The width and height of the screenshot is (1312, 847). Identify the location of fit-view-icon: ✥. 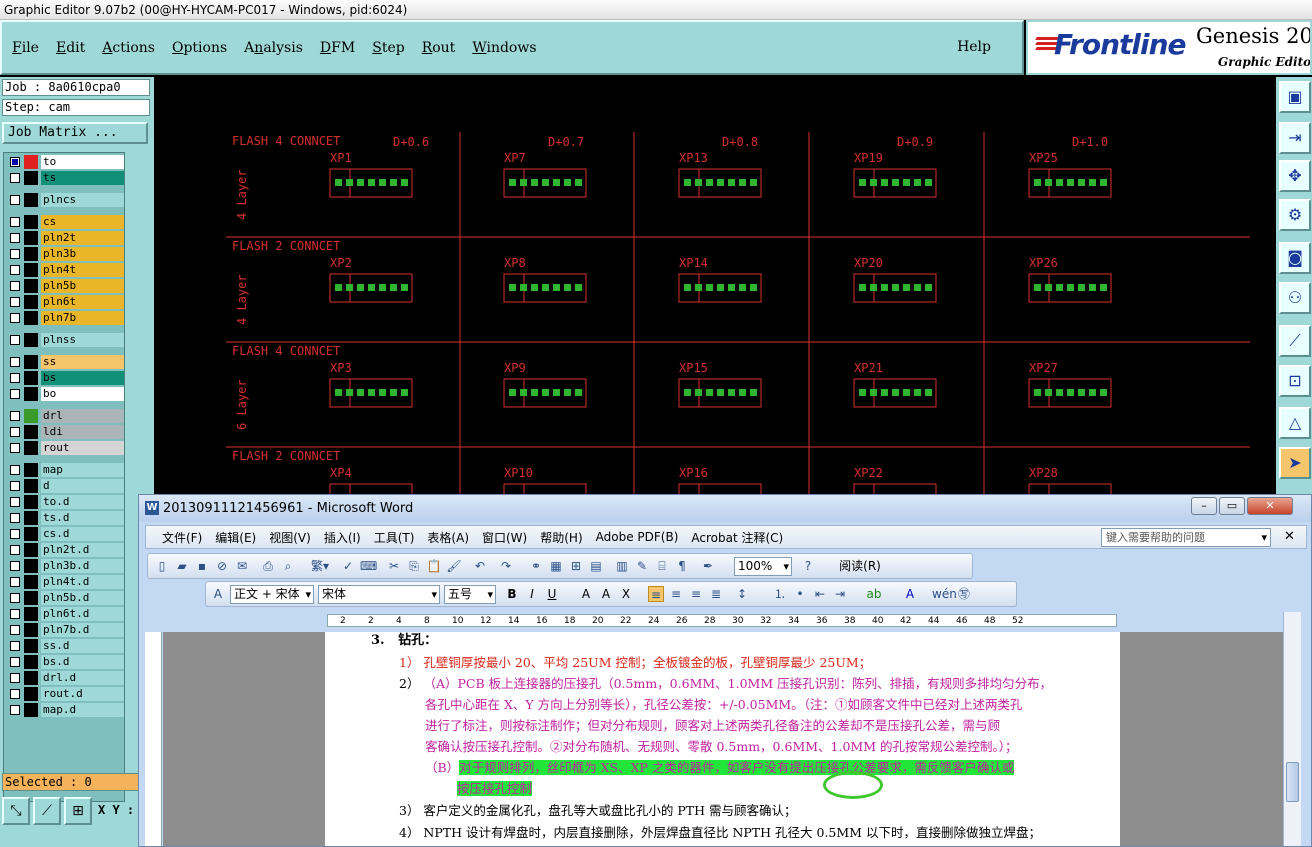
(1295, 176).